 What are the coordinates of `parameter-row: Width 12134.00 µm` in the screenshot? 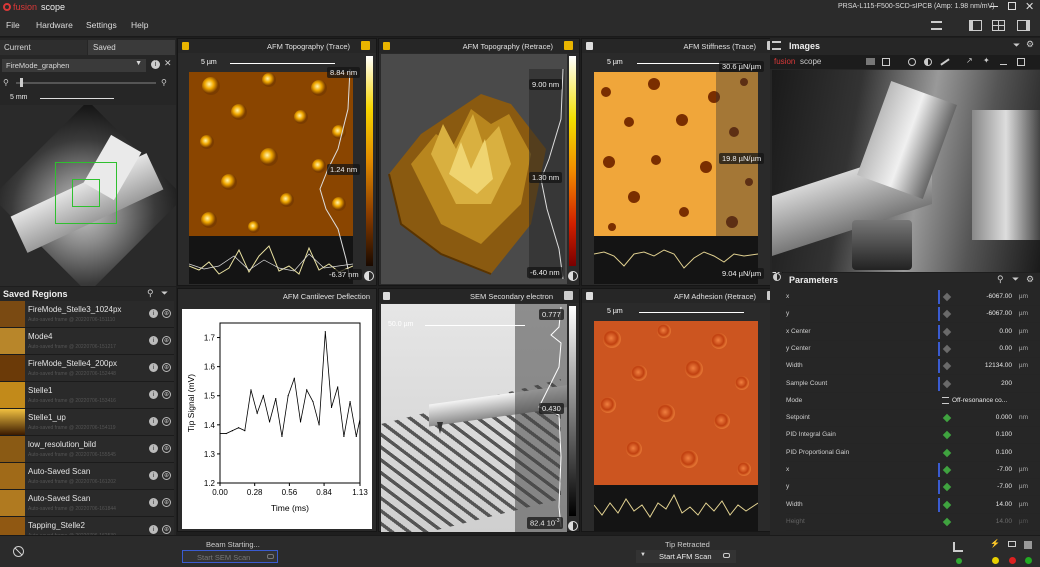 It's located at (913, 367).